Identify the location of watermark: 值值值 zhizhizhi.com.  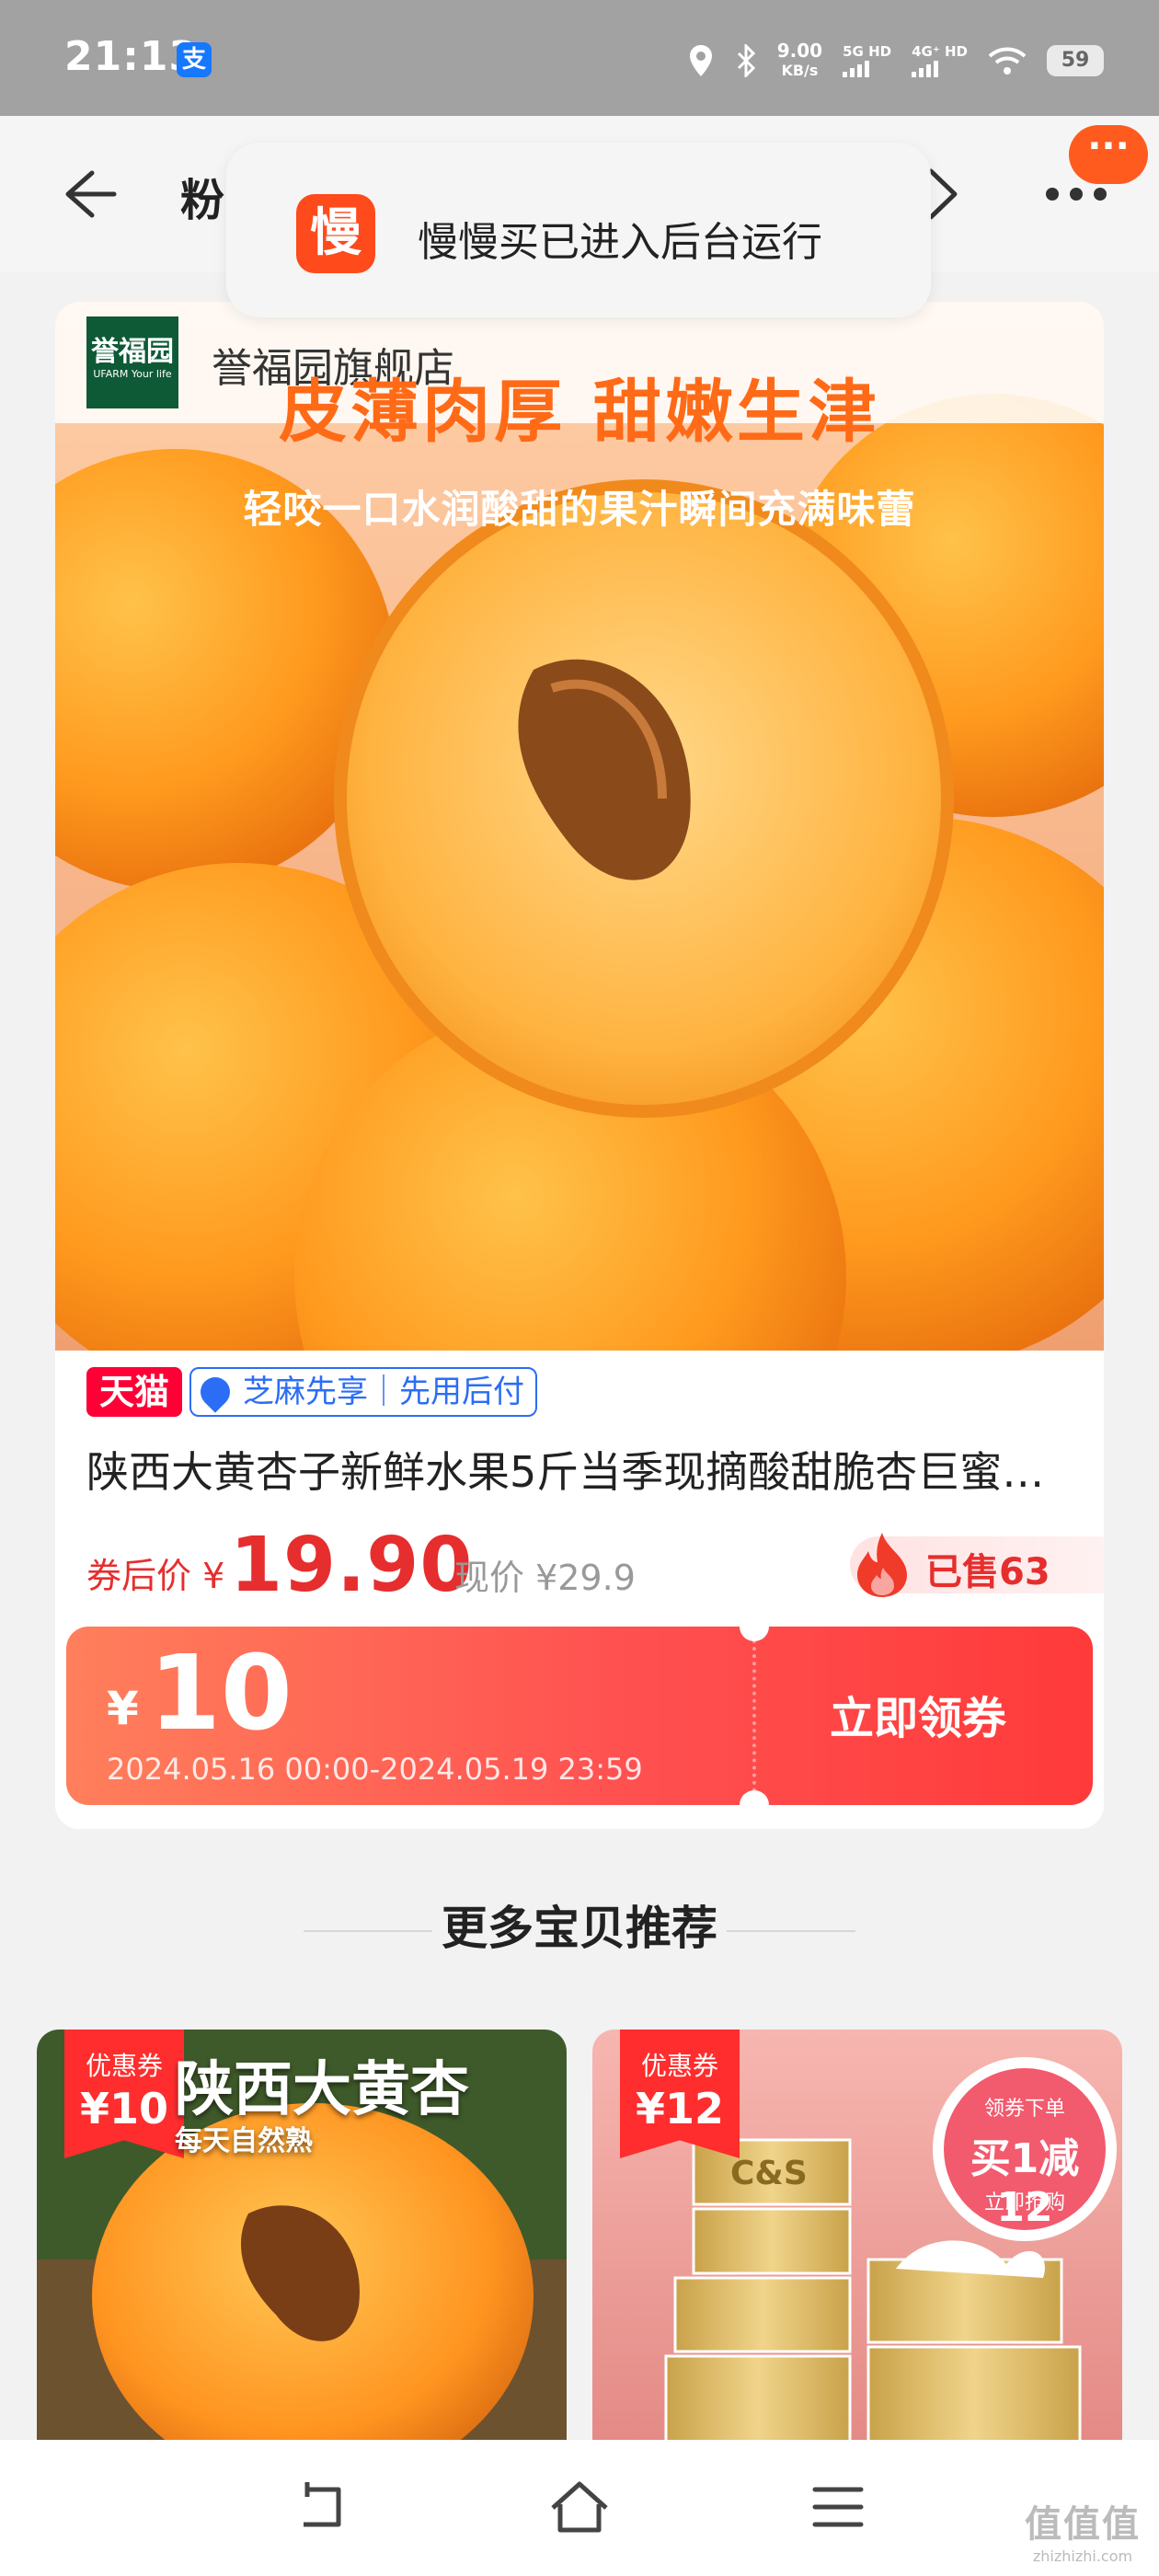
(1083, 2529).